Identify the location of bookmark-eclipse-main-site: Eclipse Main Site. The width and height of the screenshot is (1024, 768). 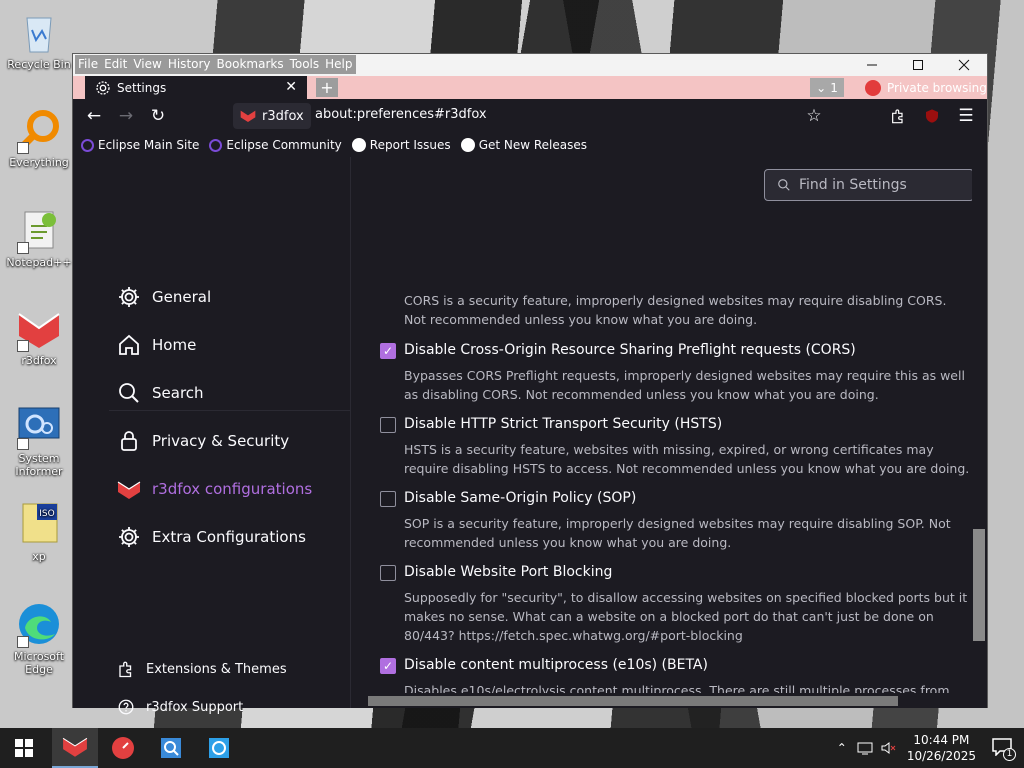
(140, 145).